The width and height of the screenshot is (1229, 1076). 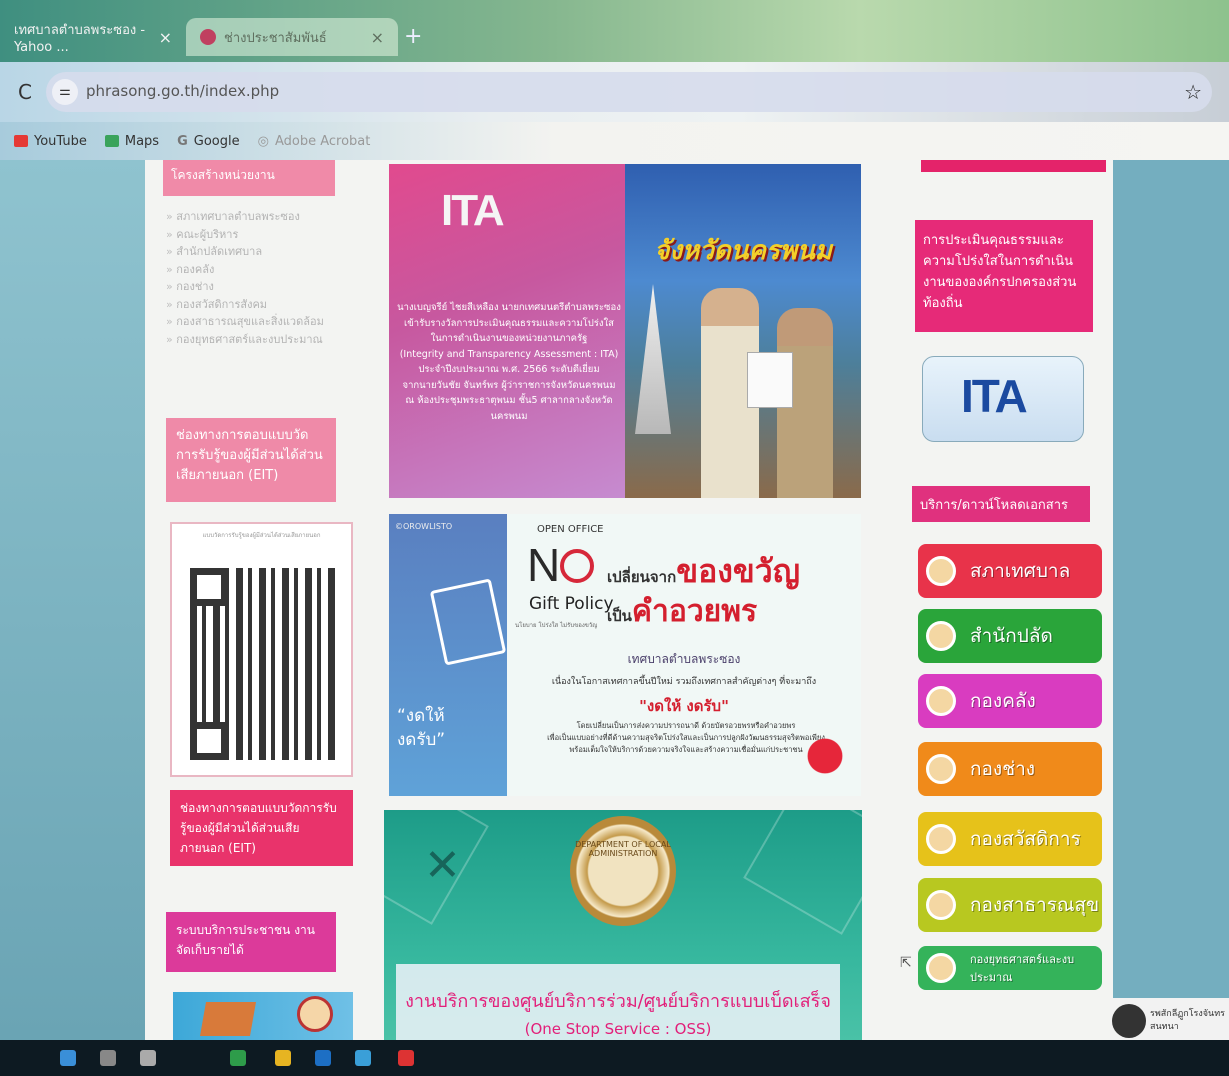 I want to click on change-to-line: เป็นคำอวยพร, so click(x=682, y=611).